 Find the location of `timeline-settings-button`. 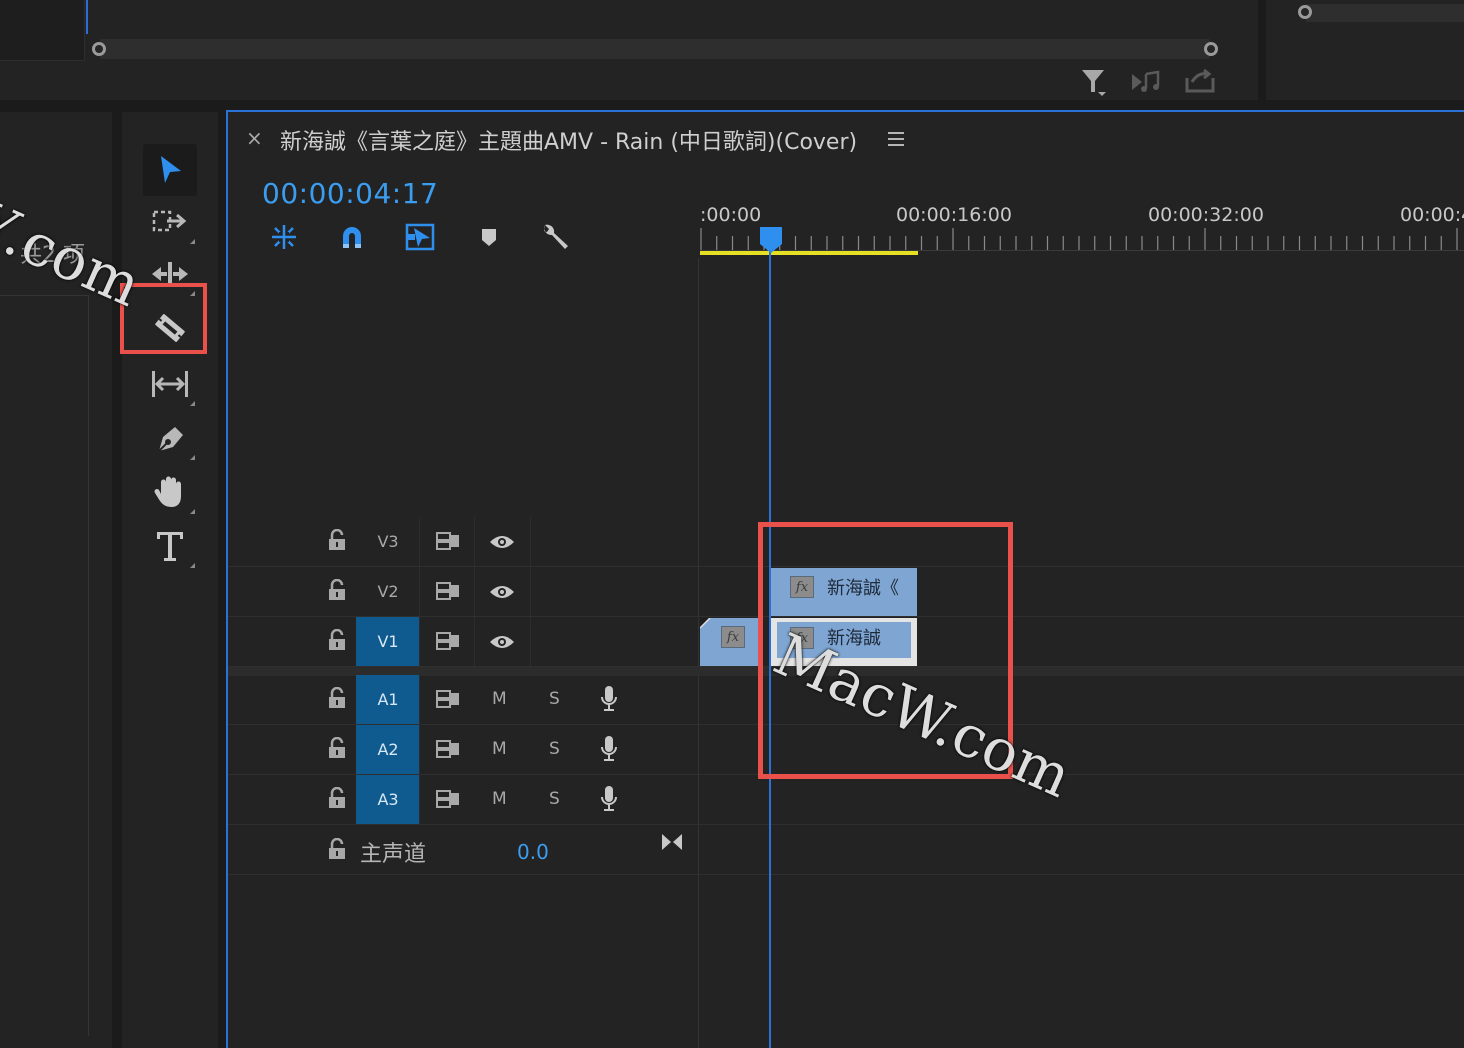

timeline-settings-button is located at coordinates (555, 237).